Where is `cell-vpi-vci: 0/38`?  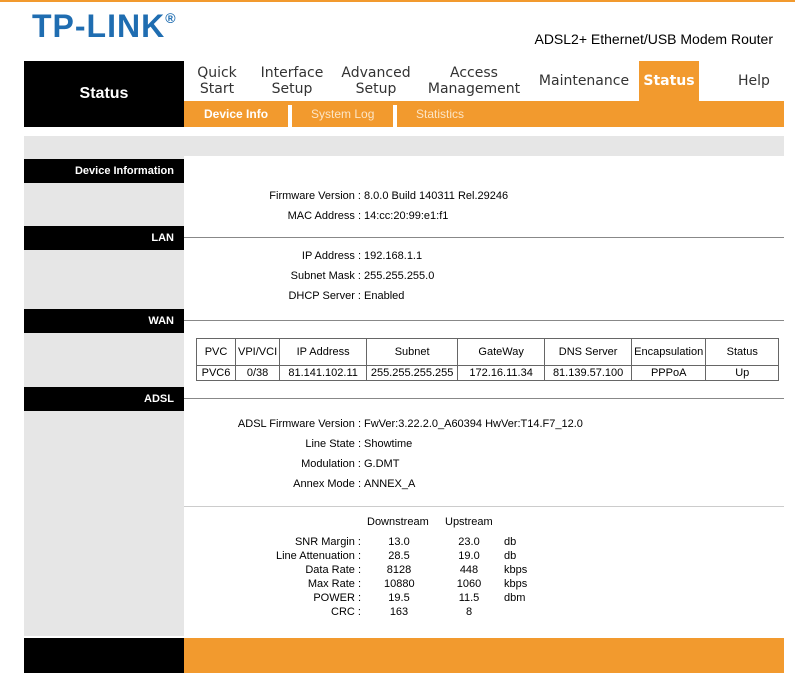
cell-vpi-vci: 0/38 is located at coordinates (257, 373).